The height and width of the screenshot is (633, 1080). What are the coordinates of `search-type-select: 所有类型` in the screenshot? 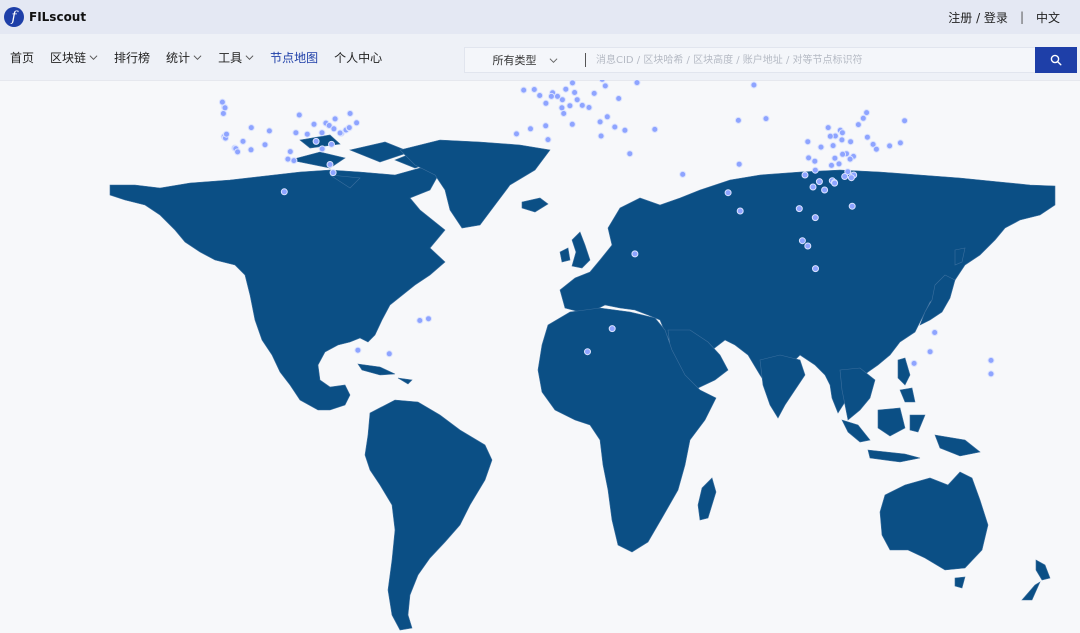 It's located at (525, 60).